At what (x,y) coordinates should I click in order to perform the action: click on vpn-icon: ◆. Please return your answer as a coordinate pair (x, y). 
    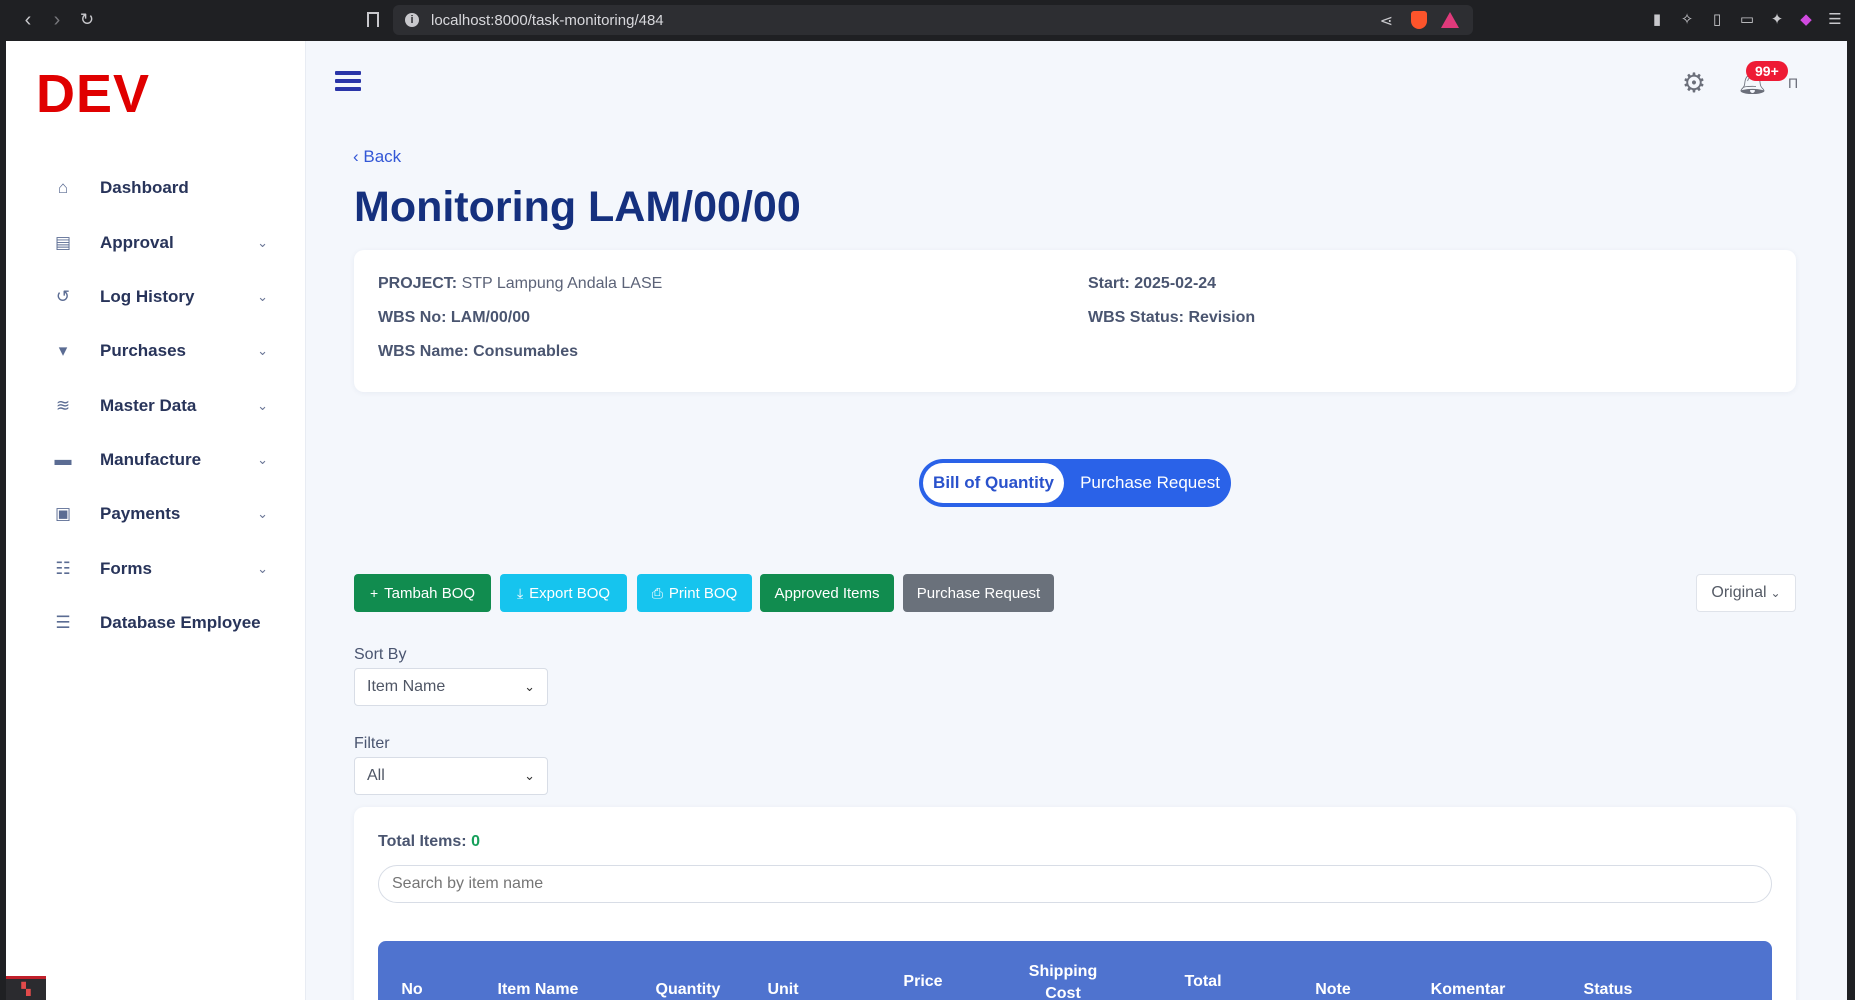
    Looking at the image, I should click on (1806, 20).